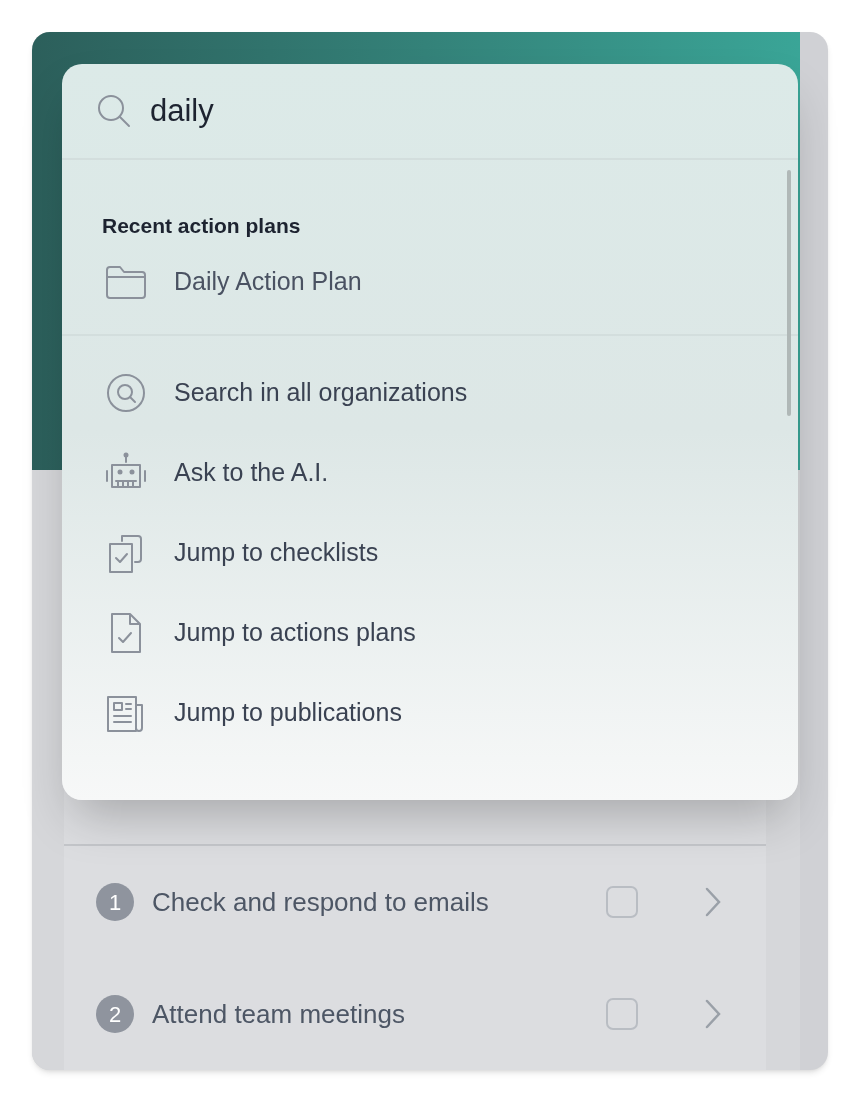  What do you see at coordinates (430, 632) in the screenshot?
I see `command-item: Jump to actions plans` at bounding box center [430, 632].